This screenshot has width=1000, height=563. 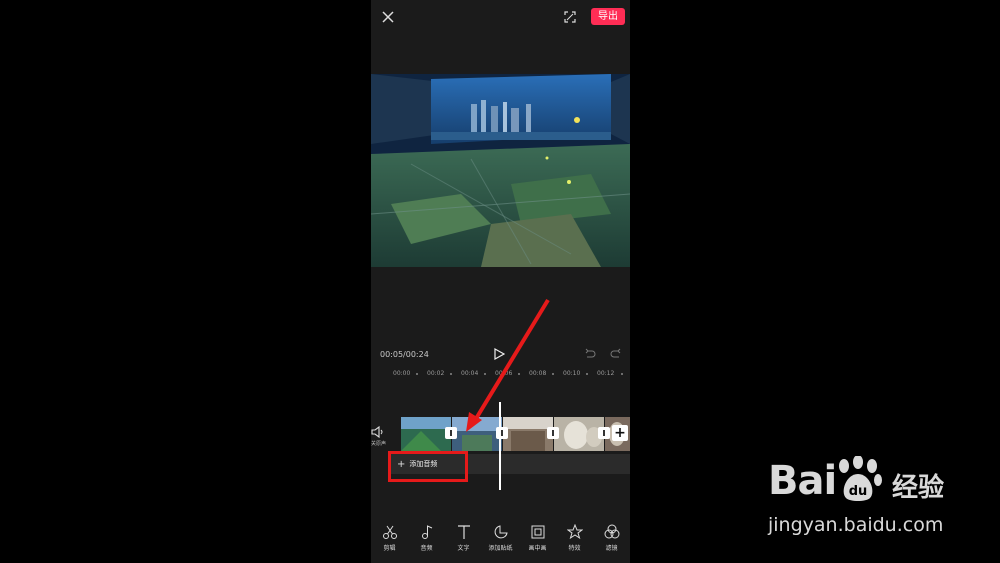 I want to click on svg-text: du, so click(x=858, y=491).